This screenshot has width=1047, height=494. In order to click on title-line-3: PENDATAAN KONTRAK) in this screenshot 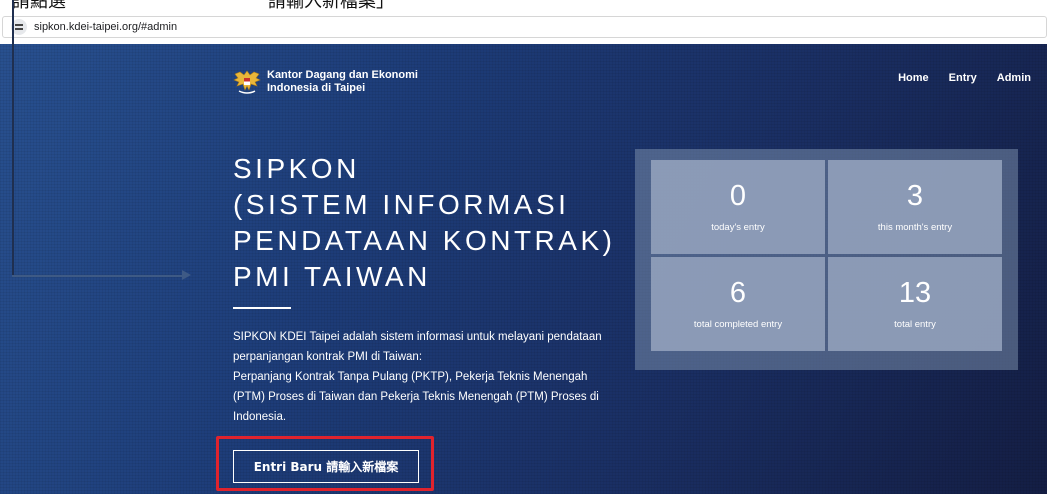, I will do `click(424, 240)`.